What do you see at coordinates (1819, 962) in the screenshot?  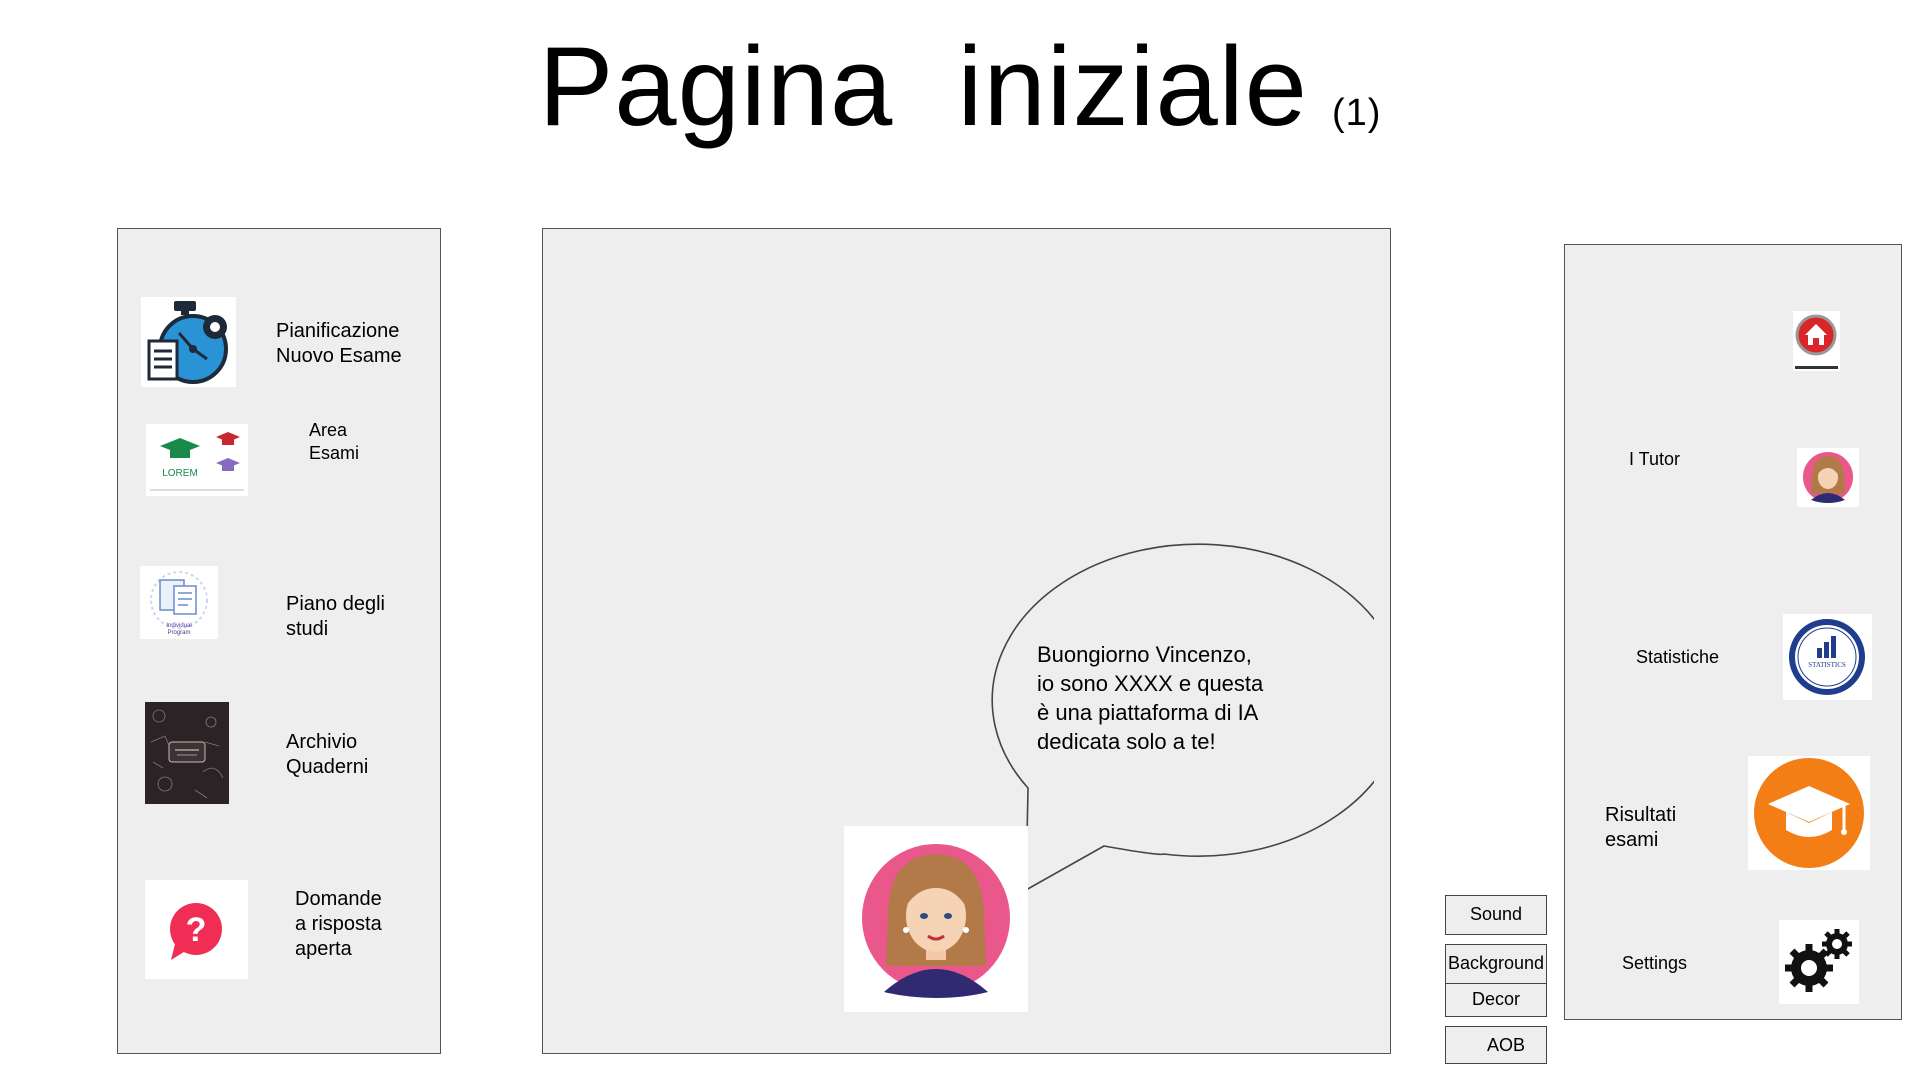 I see `gears-icon` at bounding box center [1819, 962].